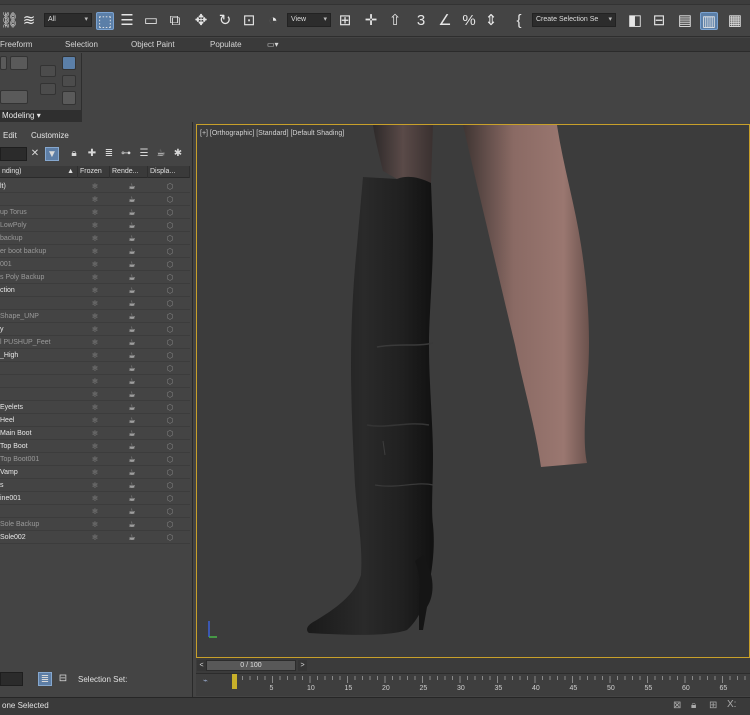 The width and height of the screenshot is (750, 715). I want to click on pivot-point-icon: ⊞, so click(345, 21).